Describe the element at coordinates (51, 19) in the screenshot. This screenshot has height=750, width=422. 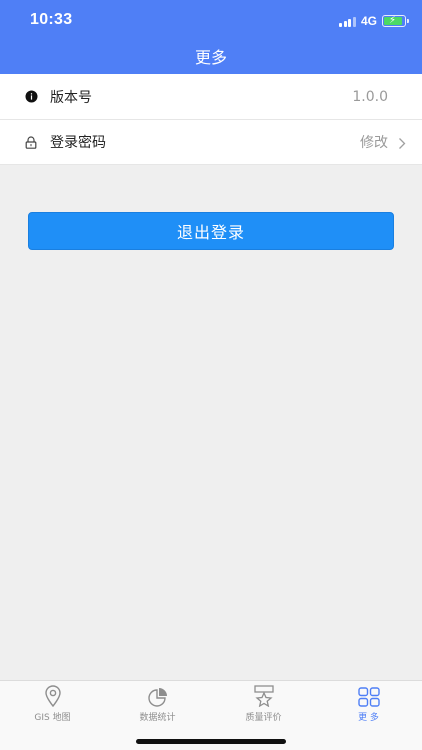
I see `status-time: 10:33` at that location.